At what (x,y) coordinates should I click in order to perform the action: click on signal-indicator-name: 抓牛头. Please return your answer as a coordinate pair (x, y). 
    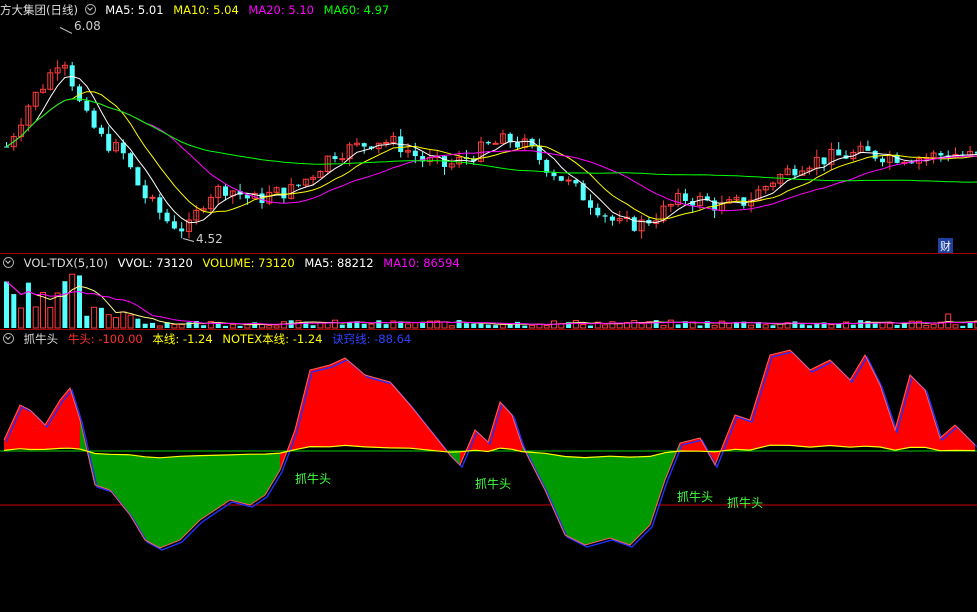
    Looking at the image, I should click on (41, 339).